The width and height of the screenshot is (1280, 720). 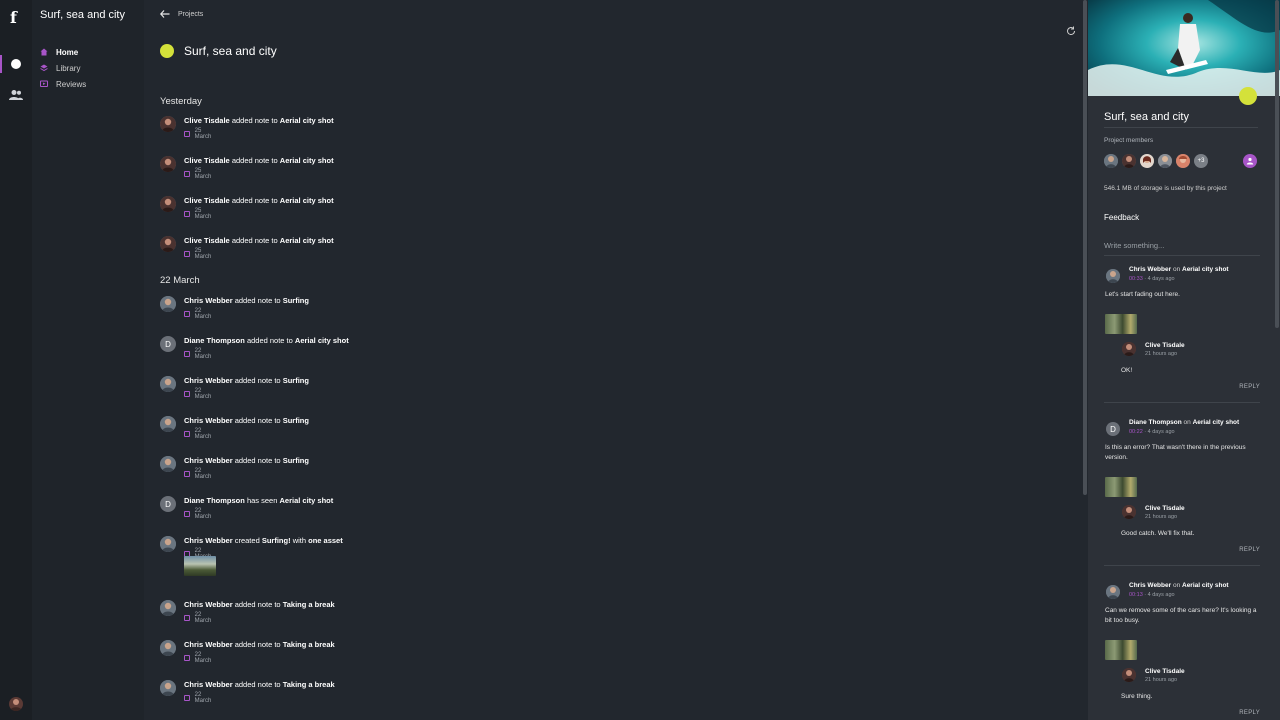 What do you see at coordinates (82, 15) in the screenshot?
I see `project-title: Surf, sea and city` at bounding box center [82, 15].